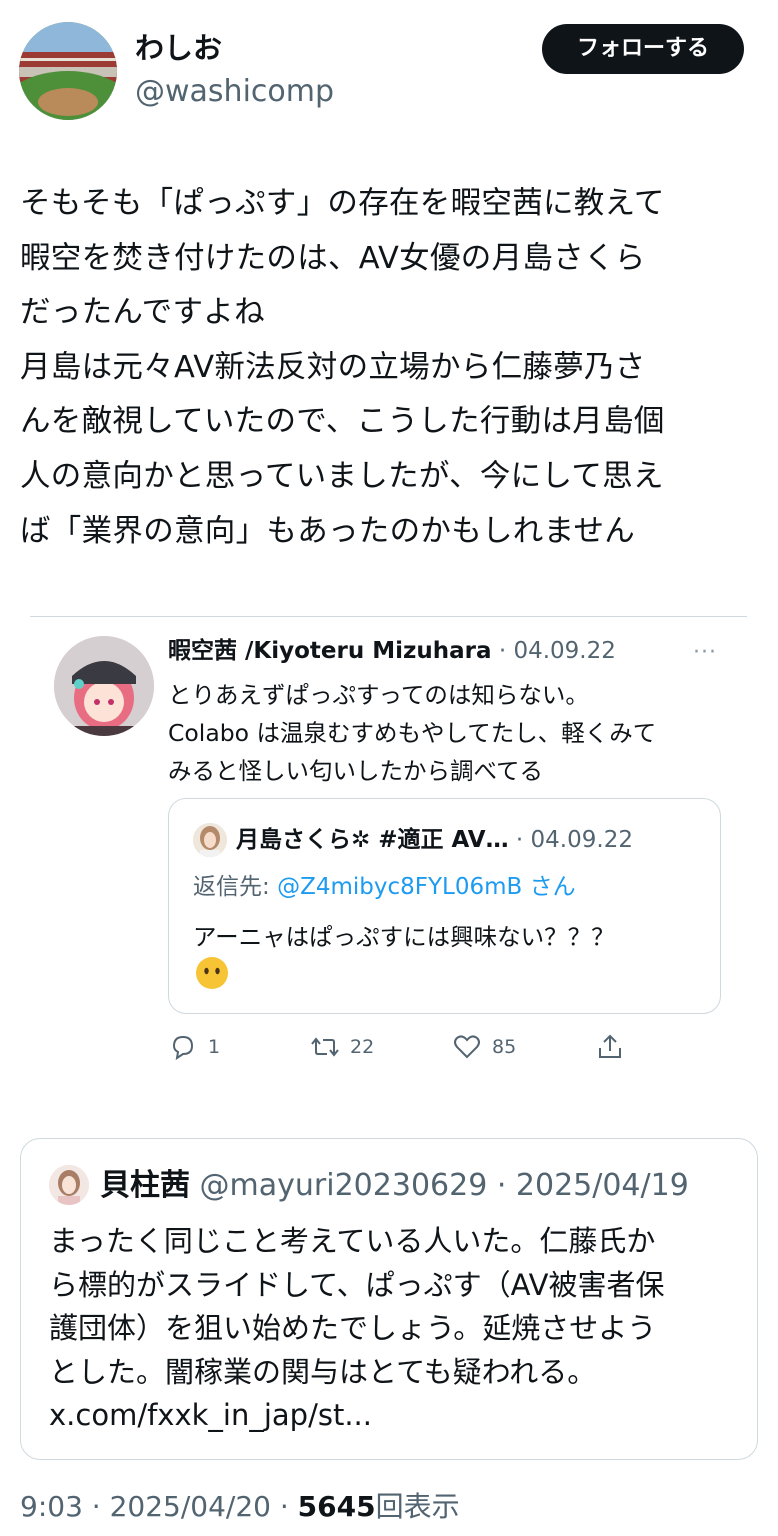  Describe the element at coordinates (212, 973) in the screenshot. I see `neutral-face-emoji-icon` at that location.